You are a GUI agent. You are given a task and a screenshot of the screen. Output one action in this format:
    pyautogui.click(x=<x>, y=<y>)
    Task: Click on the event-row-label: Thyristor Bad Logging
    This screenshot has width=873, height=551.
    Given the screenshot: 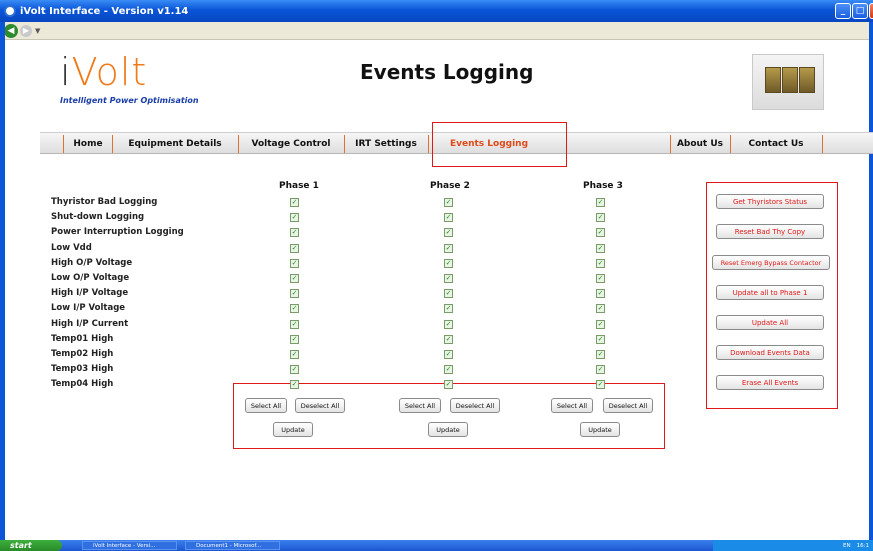 What is the action you would take?
    pyautogui.click(x=104, y=202)
    